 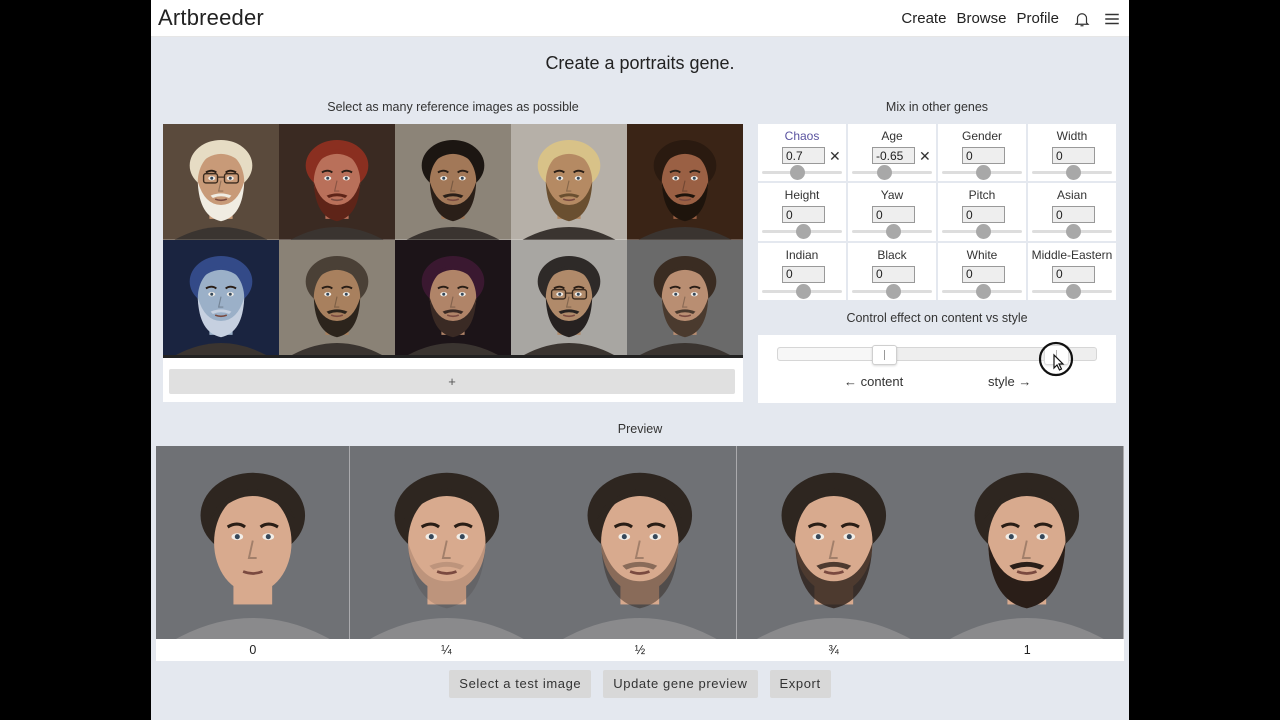 What do you see at coordinates (1112, 19) in the screenshot?
I see `hamburger-menu-icon` at bounding box center [1112, 19].